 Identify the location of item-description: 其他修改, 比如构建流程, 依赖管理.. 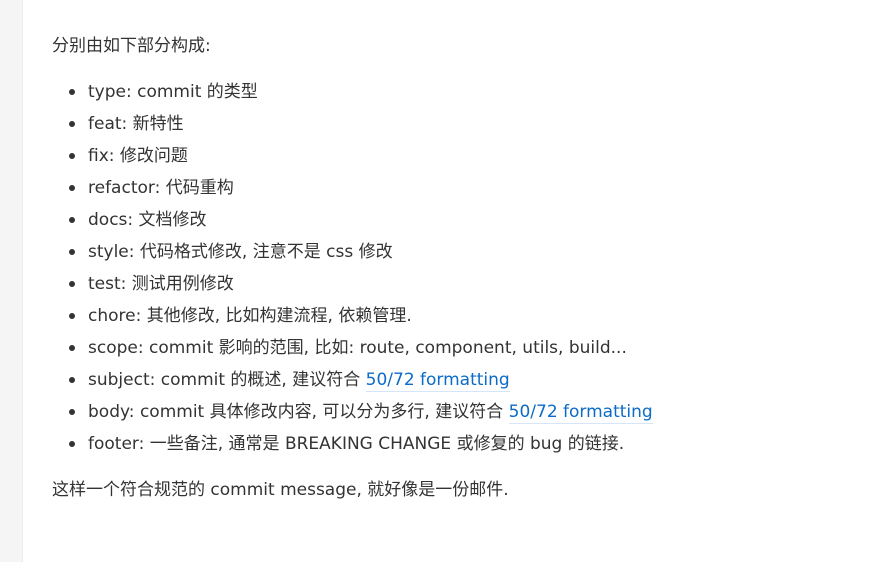
(276, 316).